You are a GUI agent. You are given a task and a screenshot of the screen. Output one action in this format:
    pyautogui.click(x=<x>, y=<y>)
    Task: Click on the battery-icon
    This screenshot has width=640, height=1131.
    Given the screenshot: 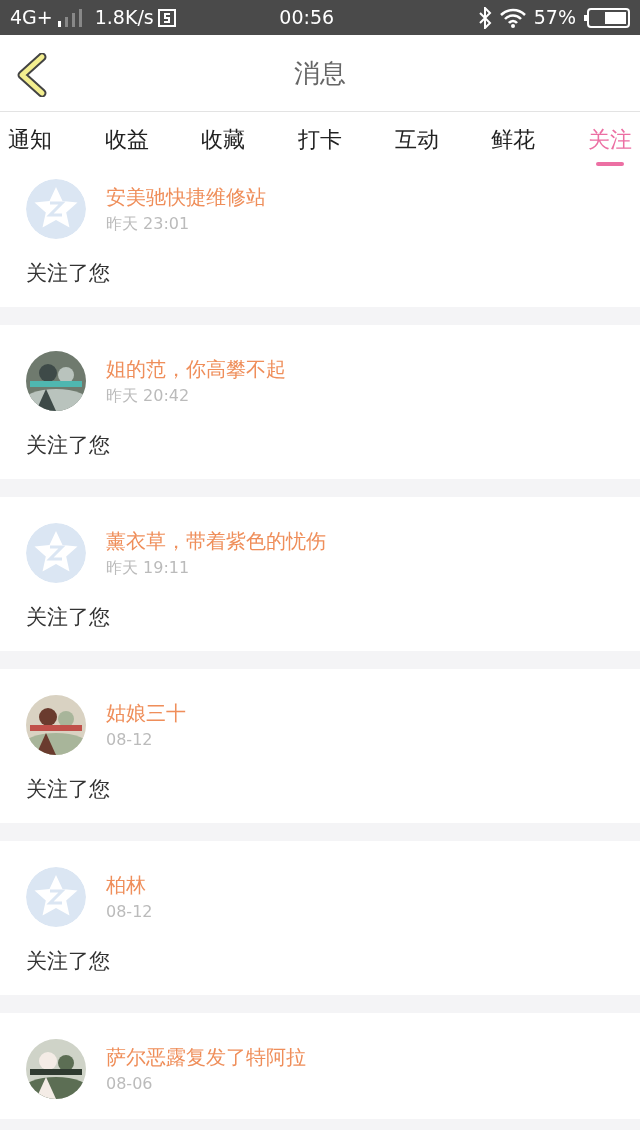 What is the action you would take?
    pyautogui.click(x=607, y=17)
    